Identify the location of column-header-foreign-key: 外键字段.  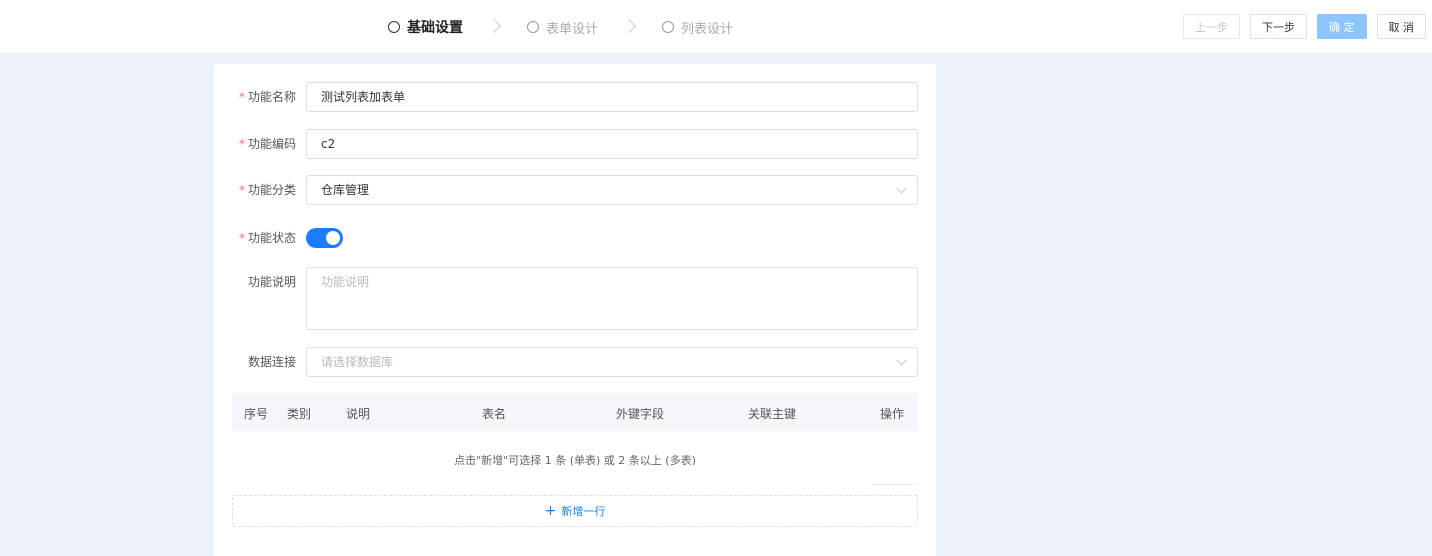
(640, 414).